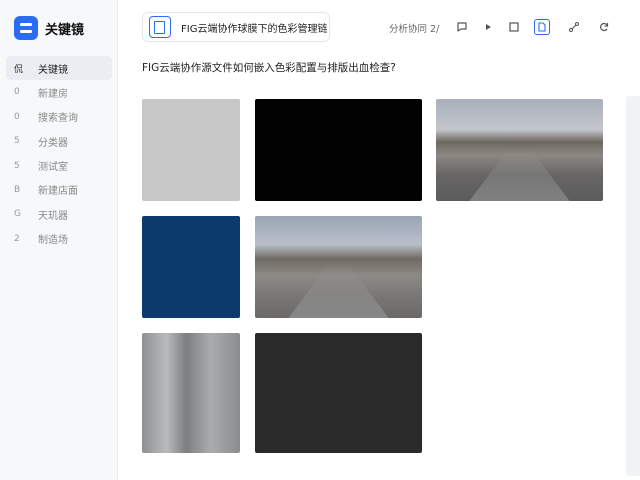 The width and height of the screenshot is (640, 480). What do you see at coordinates (17, 238) in the screenshot?
I see `nav-icon: 2` at bounding box center [17, 238].